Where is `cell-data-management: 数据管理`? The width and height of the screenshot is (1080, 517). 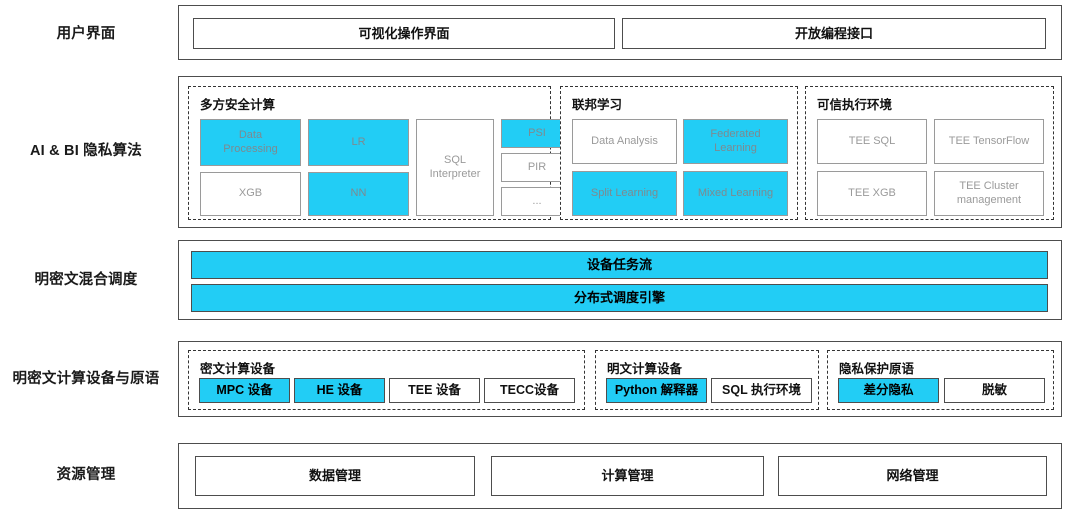
cell-data-management: 数据管理 is located at coordinates (335, 476).